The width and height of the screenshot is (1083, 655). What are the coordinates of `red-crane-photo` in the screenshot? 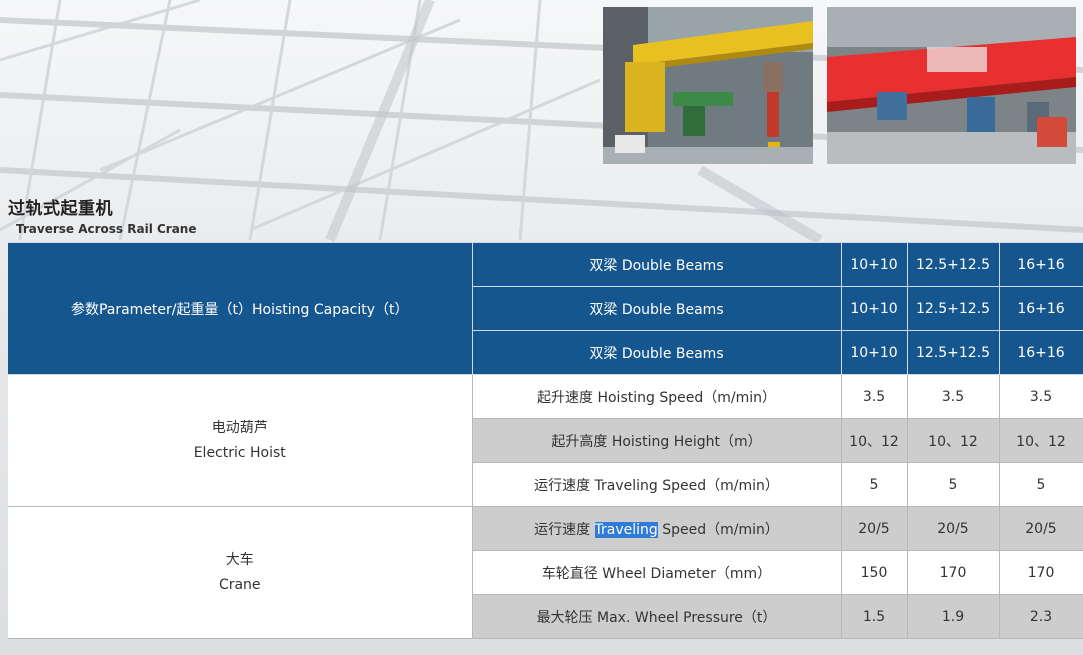 It's located at (951, 85).